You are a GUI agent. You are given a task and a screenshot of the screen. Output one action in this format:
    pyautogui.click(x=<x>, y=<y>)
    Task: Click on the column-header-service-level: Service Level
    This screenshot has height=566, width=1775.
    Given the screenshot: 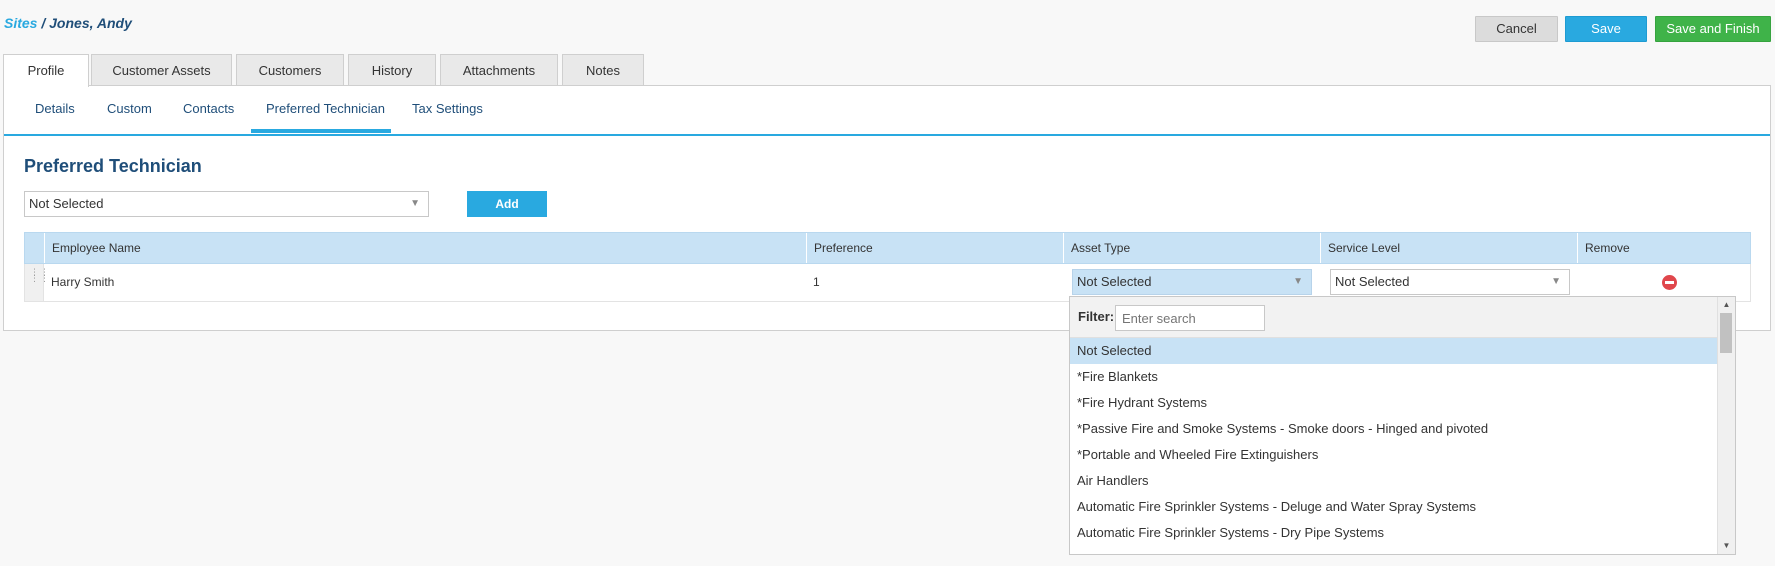 What is the action you would take?
    pyautogui.click(x=1448, y=248)
    